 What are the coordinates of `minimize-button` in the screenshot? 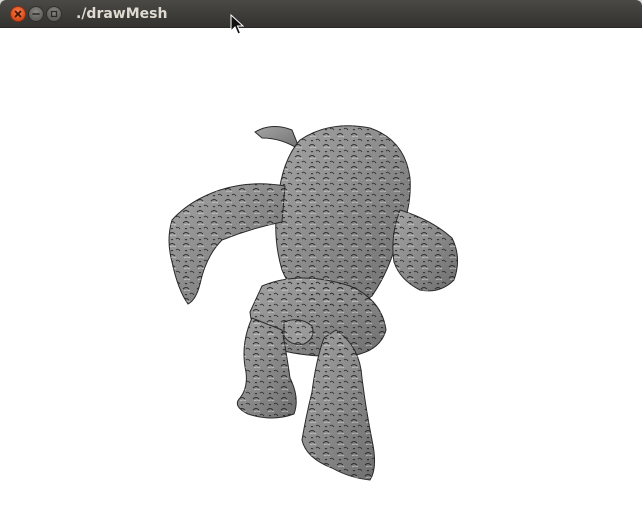 It's located at (36, 14).